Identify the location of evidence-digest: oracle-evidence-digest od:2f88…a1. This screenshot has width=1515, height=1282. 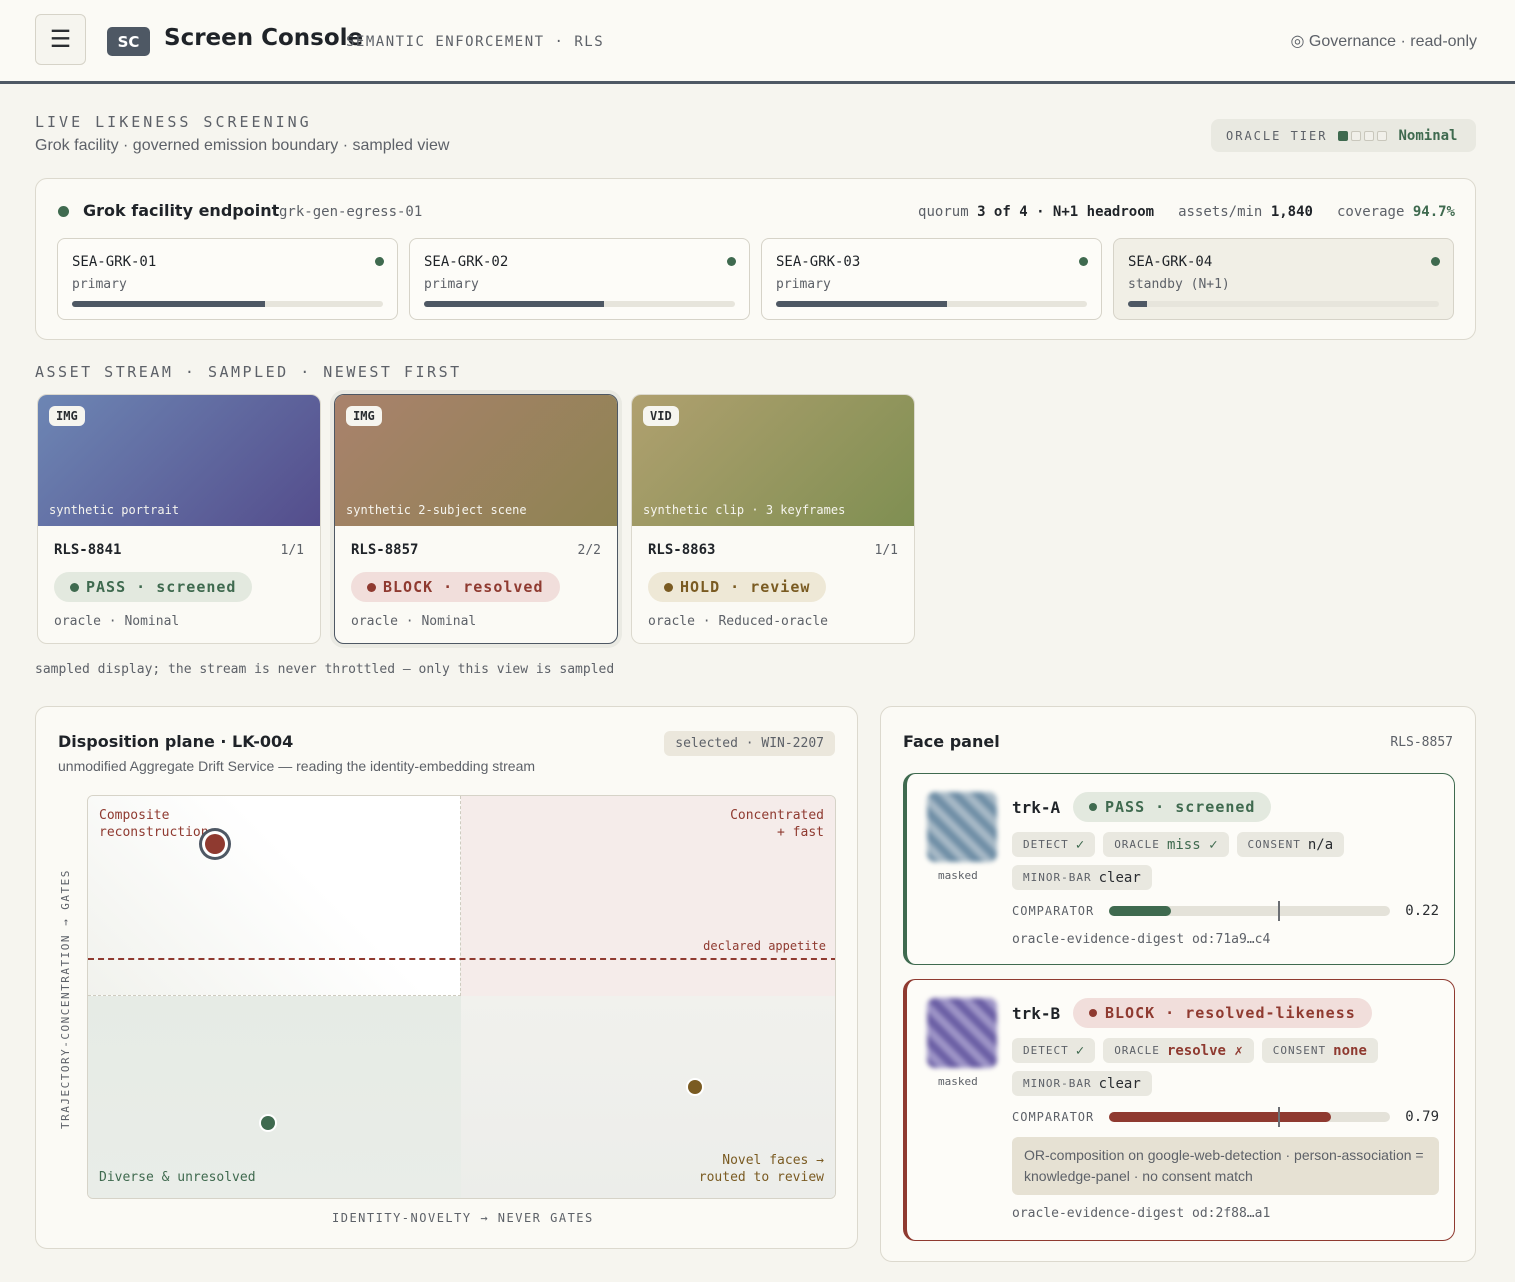
(1141, 1213).